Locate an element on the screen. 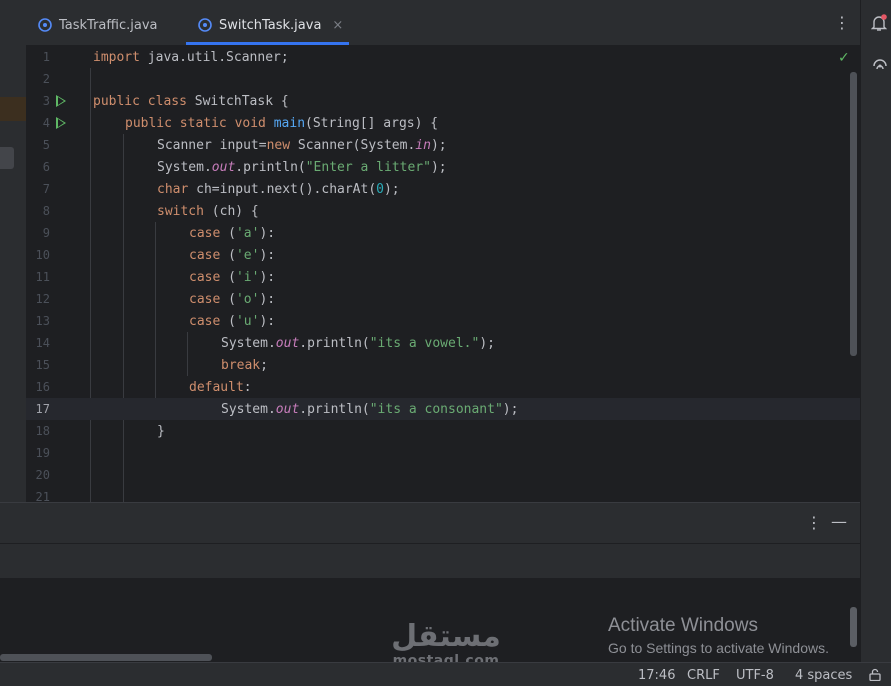 This screenshot has width=891, height=686. code-line: 13 case ('u'): is located at coordinates (443, 321).